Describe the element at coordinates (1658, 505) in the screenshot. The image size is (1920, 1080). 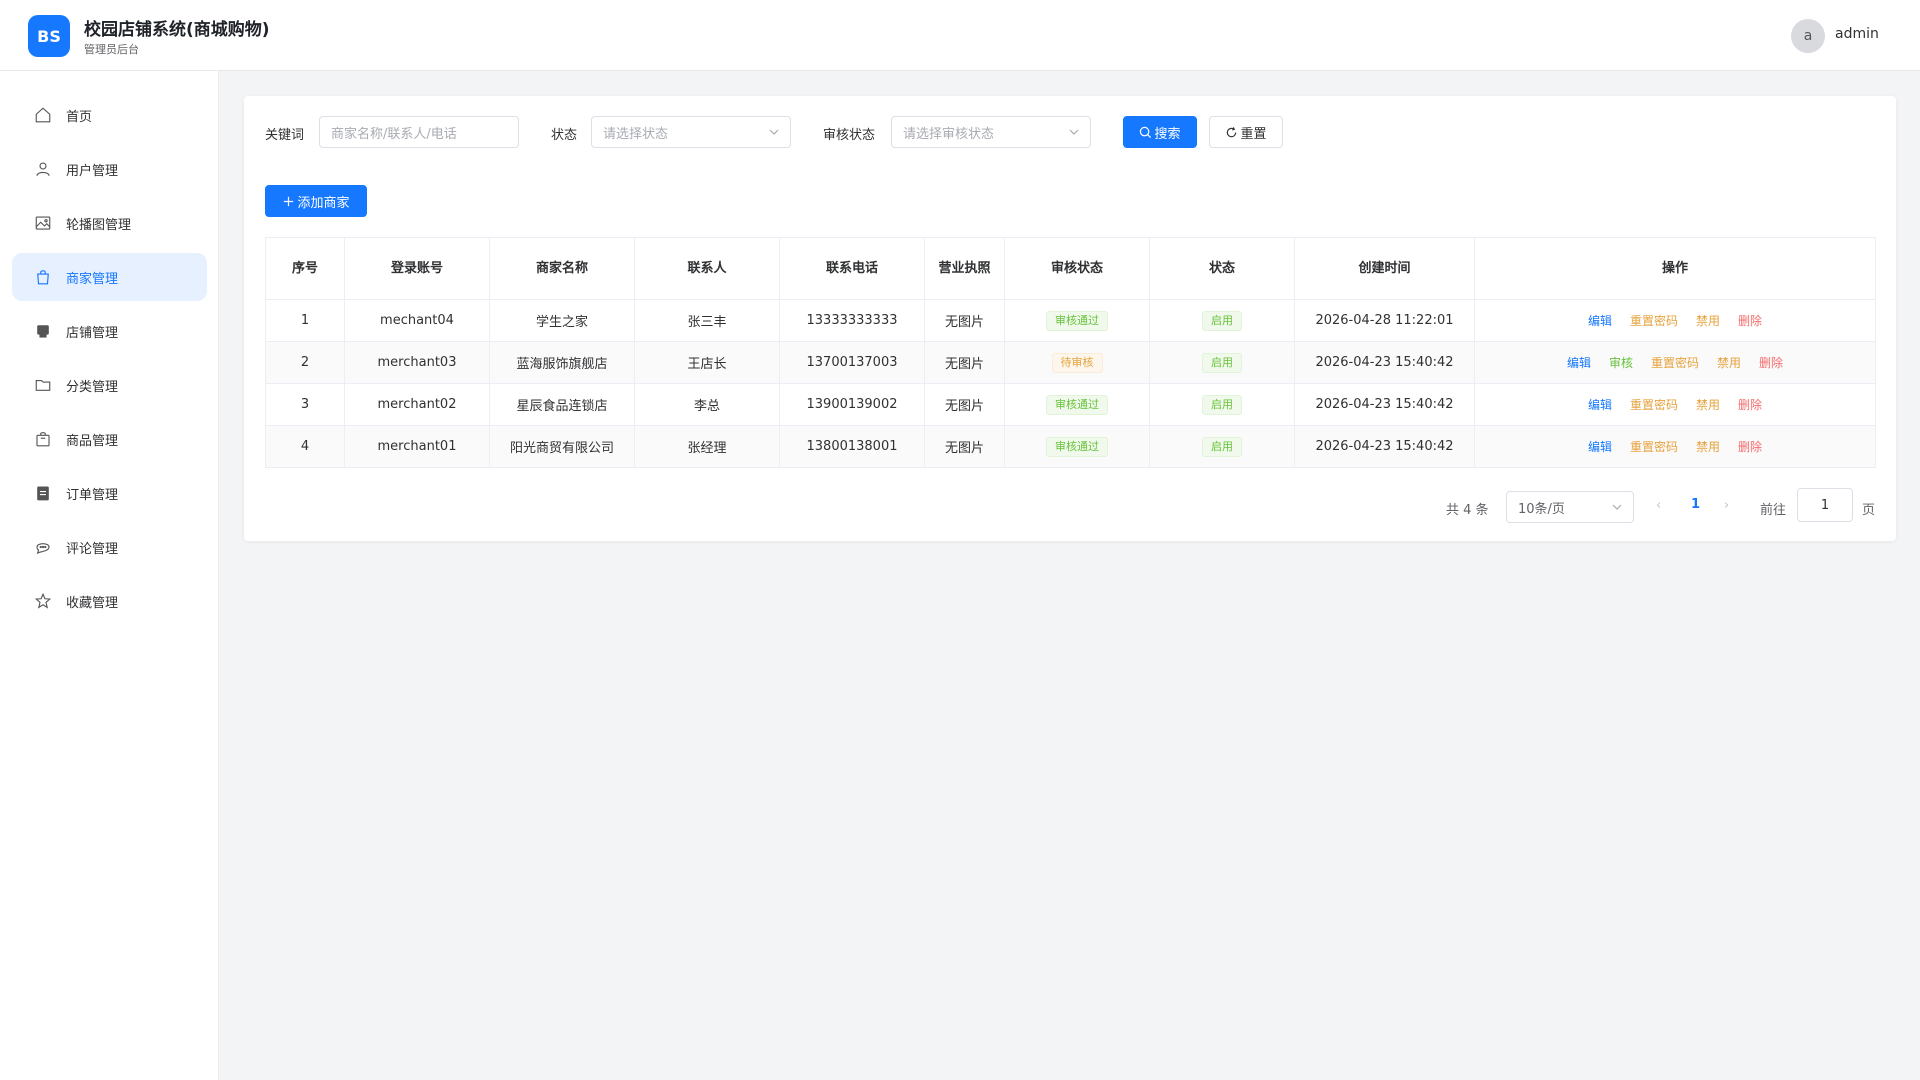
I see `prev-page-icon: ‹` at that location.